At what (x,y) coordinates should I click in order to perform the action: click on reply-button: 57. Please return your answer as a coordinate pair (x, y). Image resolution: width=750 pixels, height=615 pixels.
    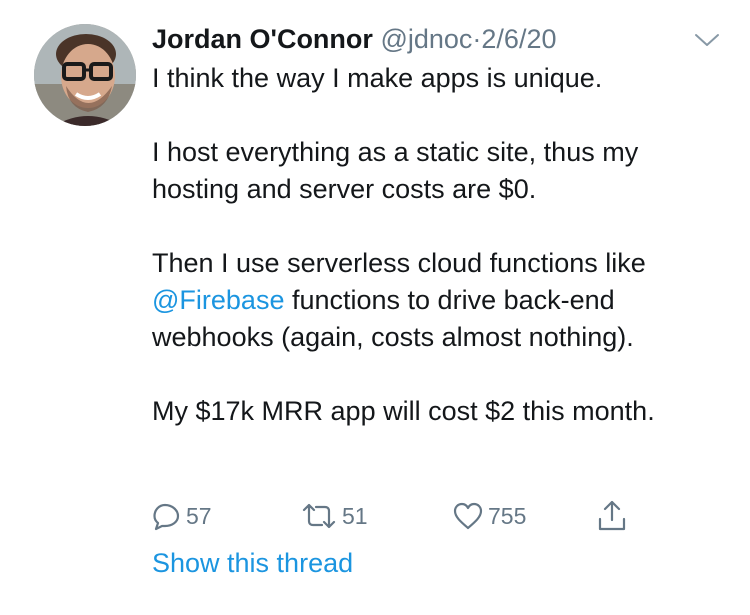
    Looking at the image, I should click on (182, 516).